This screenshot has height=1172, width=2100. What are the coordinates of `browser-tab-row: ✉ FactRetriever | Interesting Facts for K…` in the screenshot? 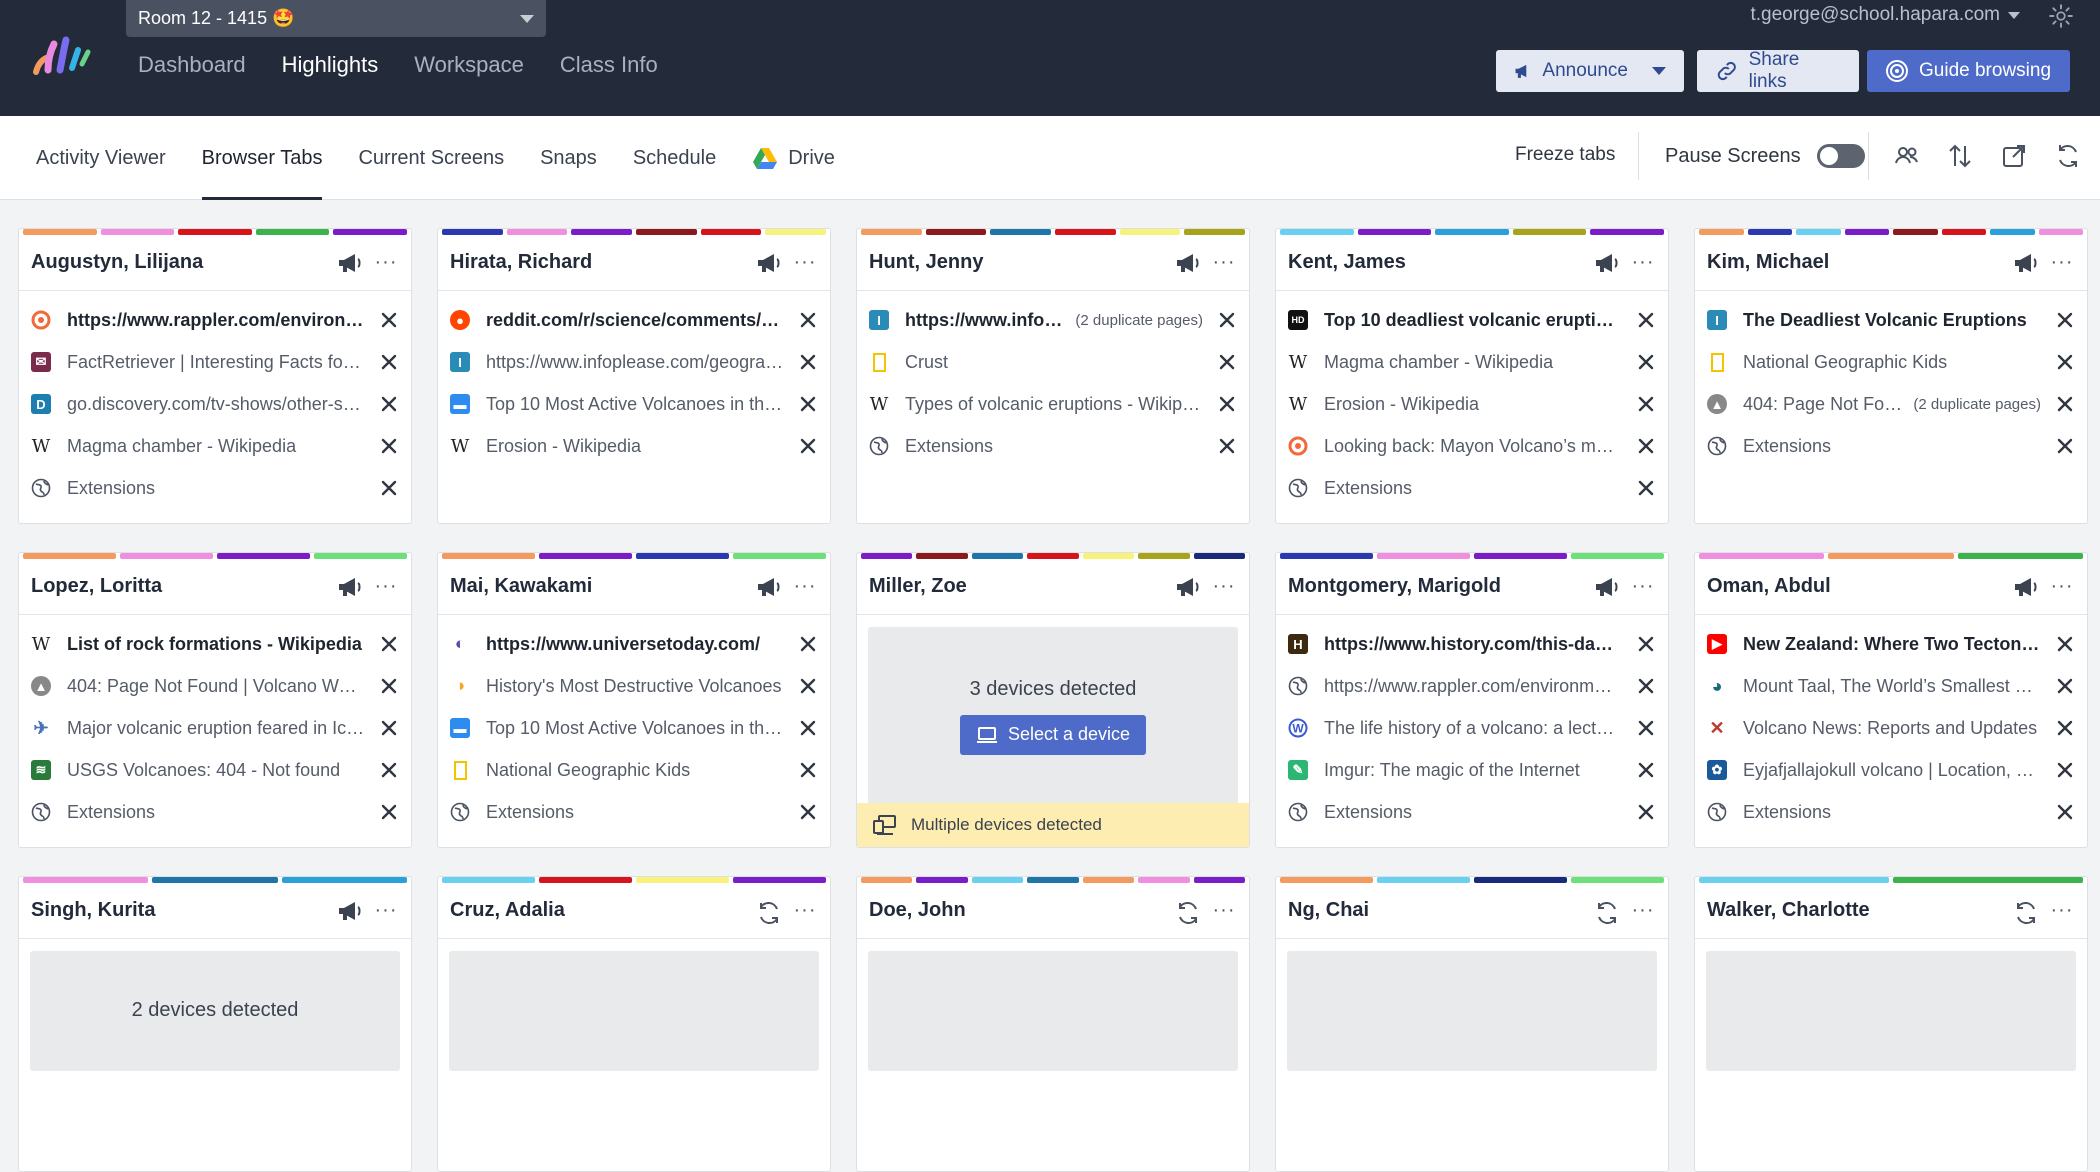 It's located at (215, 362).